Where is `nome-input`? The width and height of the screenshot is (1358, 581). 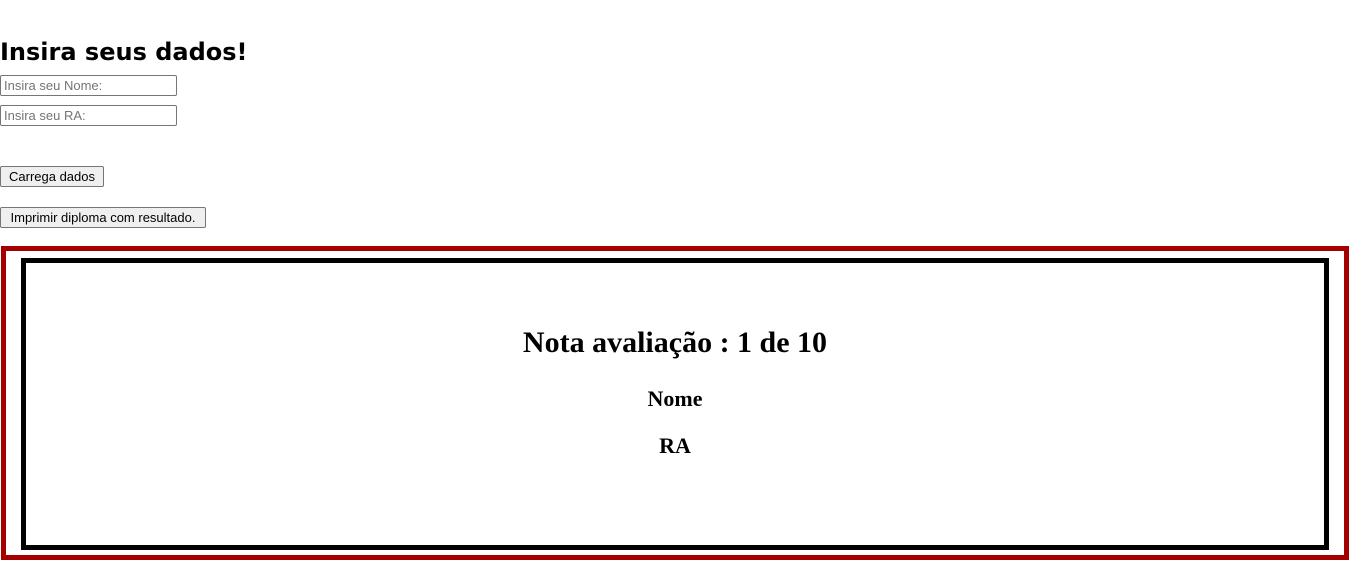 nome-input is located at coordinates (88, 85).